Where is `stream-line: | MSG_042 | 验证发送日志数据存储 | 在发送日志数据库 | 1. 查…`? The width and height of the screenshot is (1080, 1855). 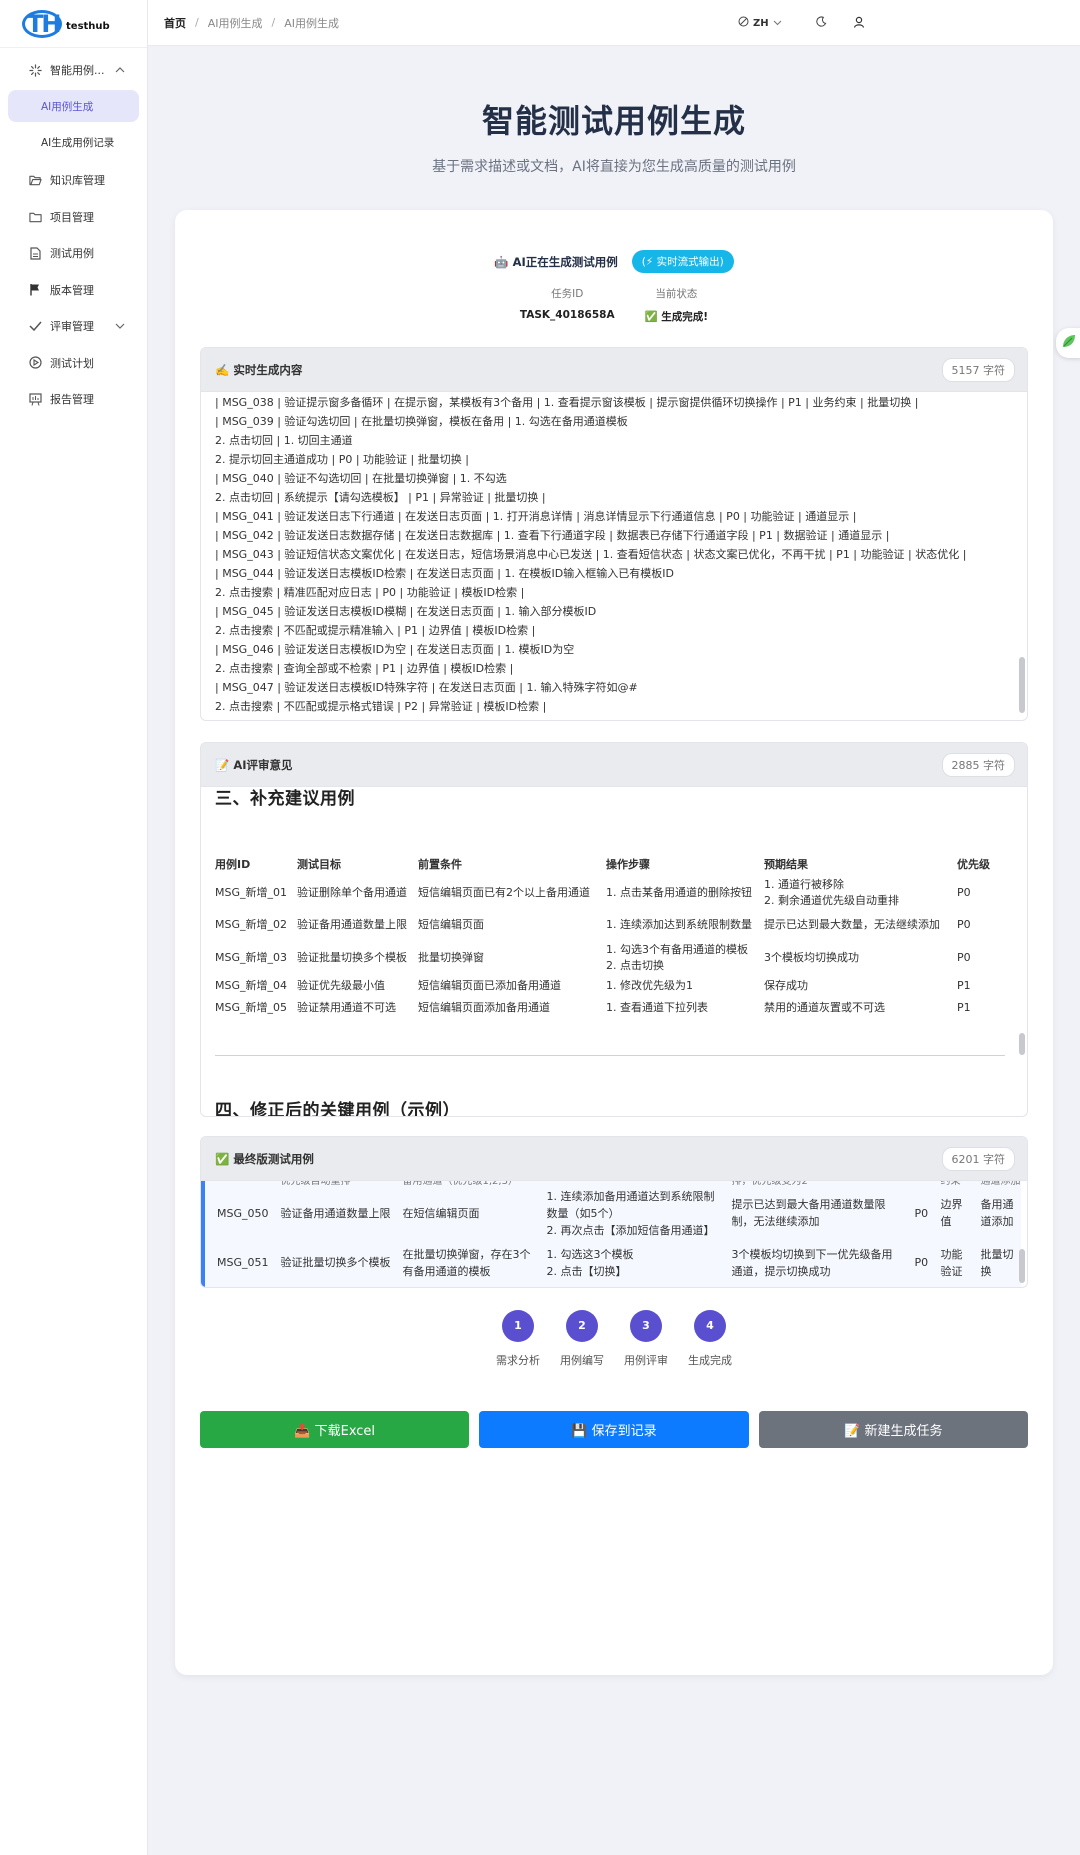 stream-line: | MSG_042 | 验证发送日志数据存储 | 在发送日志数据库 | 1. 查… is located at coordinates (552, 535).